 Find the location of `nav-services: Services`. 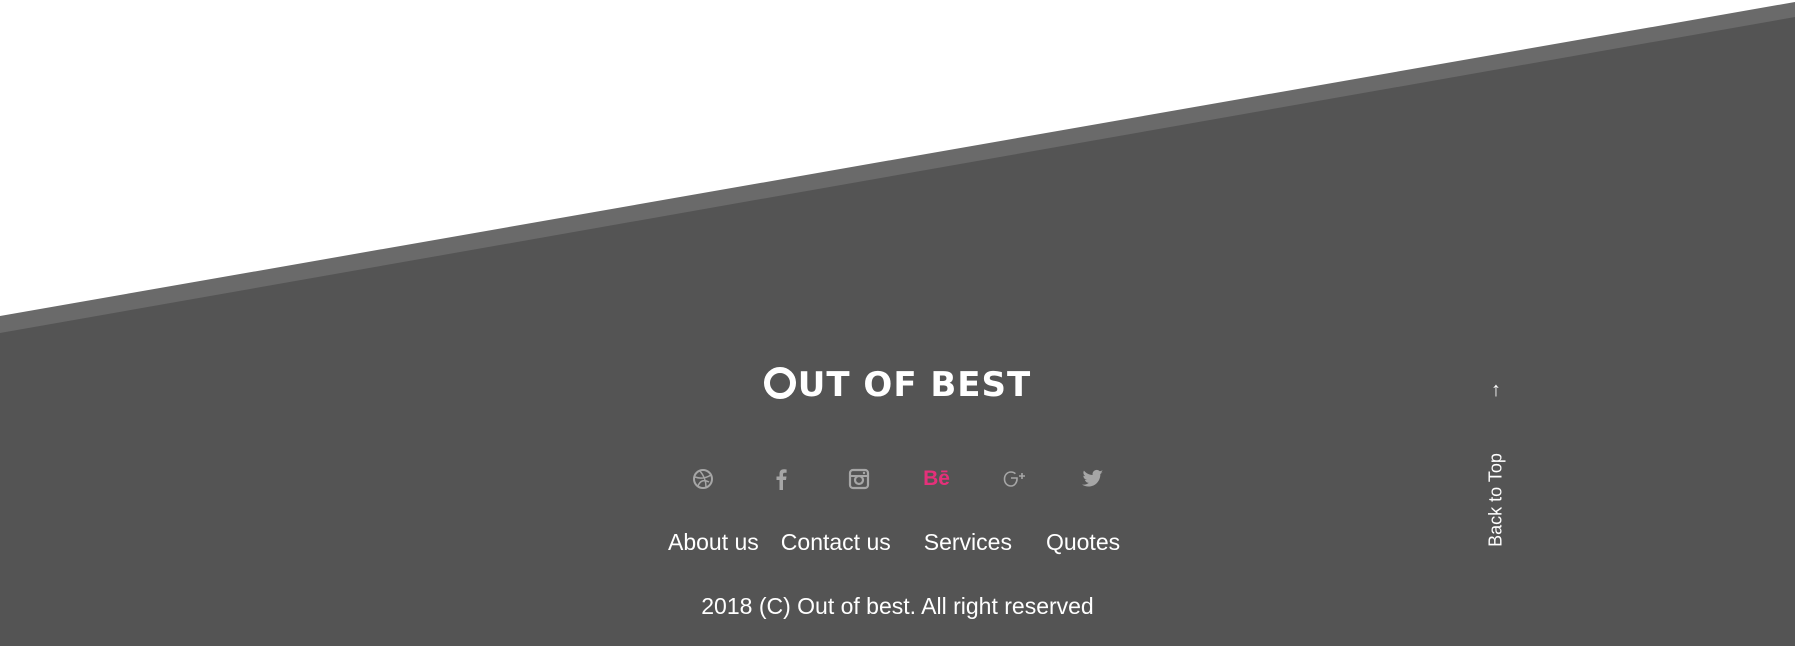

nav-services: Services is located at coordinates (968, 542).